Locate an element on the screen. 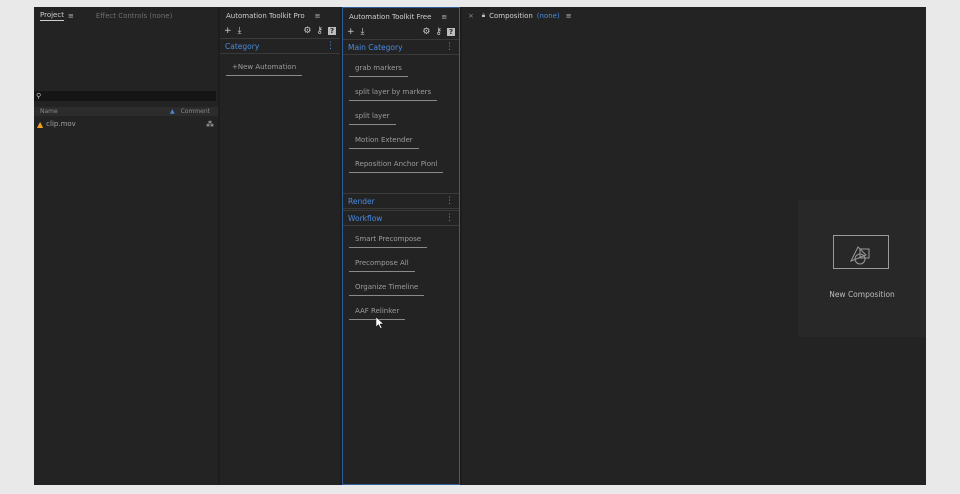 Image resolution: width=960 pixels, height=494 pixels. column-name: Name is located at coordinates (49, 111).